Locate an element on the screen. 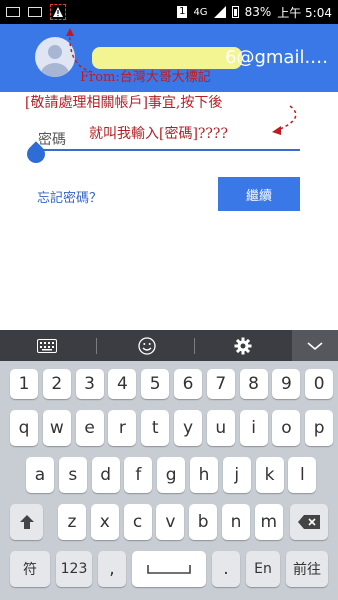 Image resolution: width=338 pixels, height=600 pixels. key-y: y is located at coordinates (188, 428).